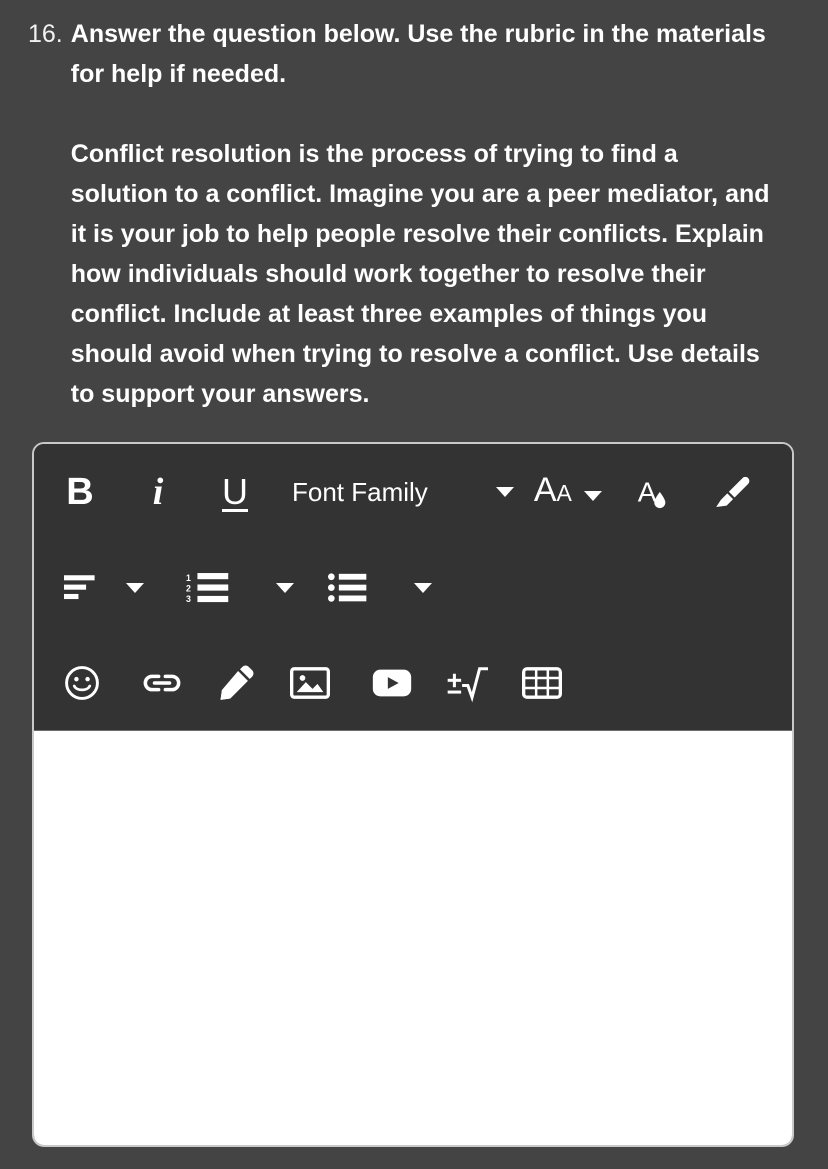 The image size is (828, 1169). I want to click on link-icon, so click(162, 683).